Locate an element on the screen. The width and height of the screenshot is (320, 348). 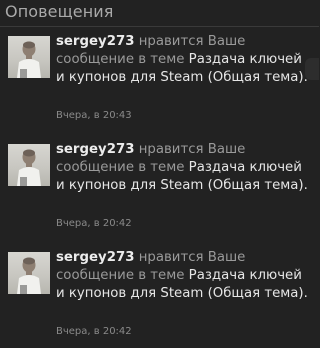
page-title: Оповещения is located at coordinates (59, 11).